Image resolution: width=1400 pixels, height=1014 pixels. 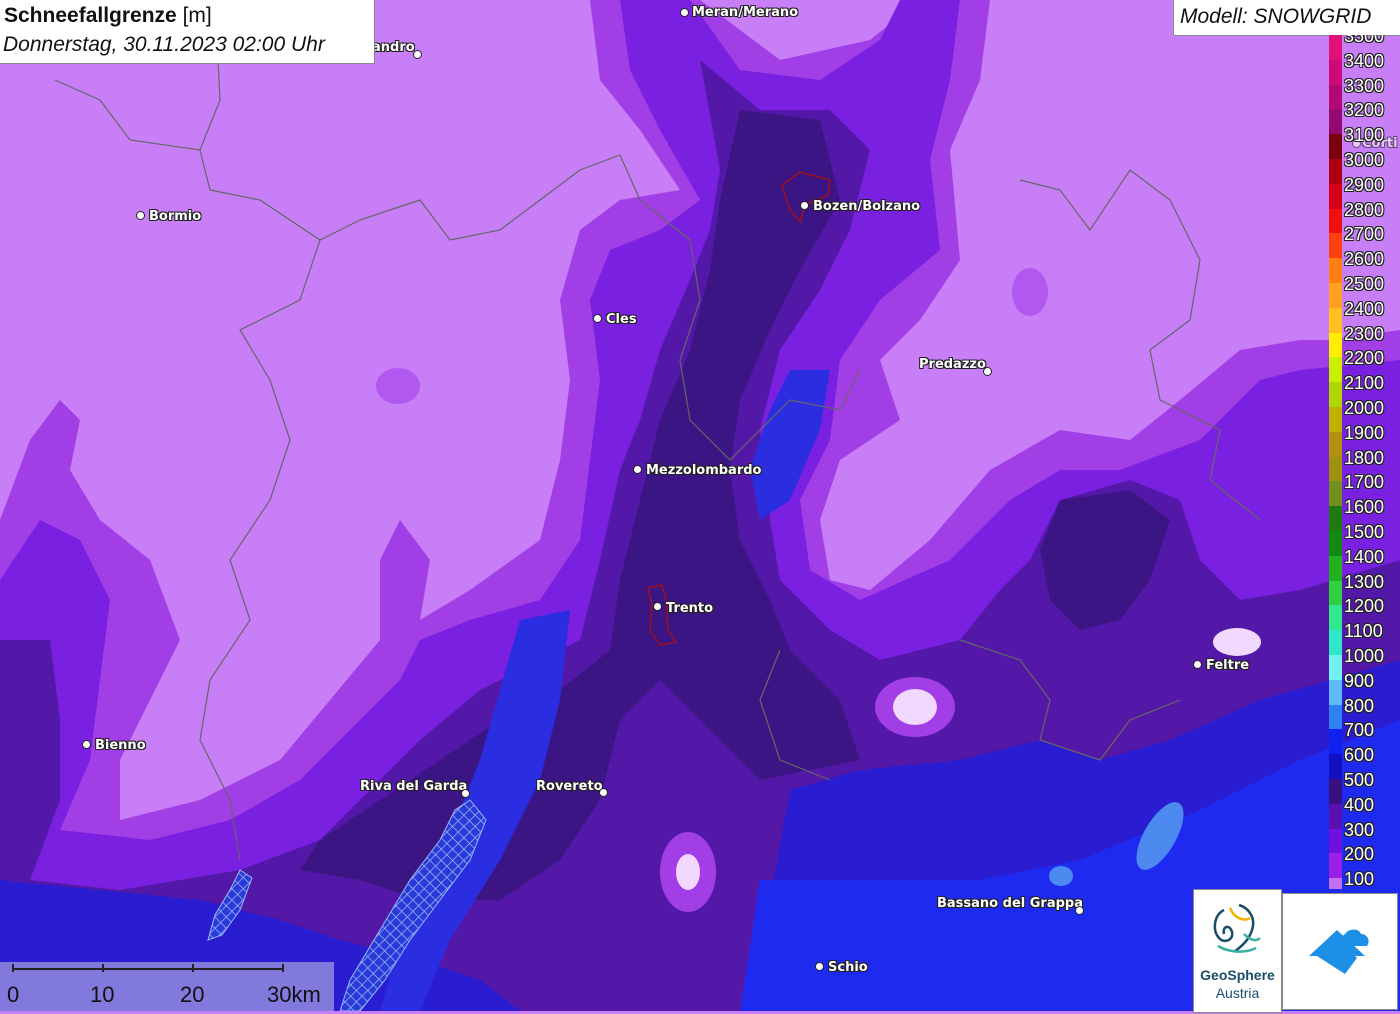 I want to click on legend-label: 1200, so click(x=1364, y=606).